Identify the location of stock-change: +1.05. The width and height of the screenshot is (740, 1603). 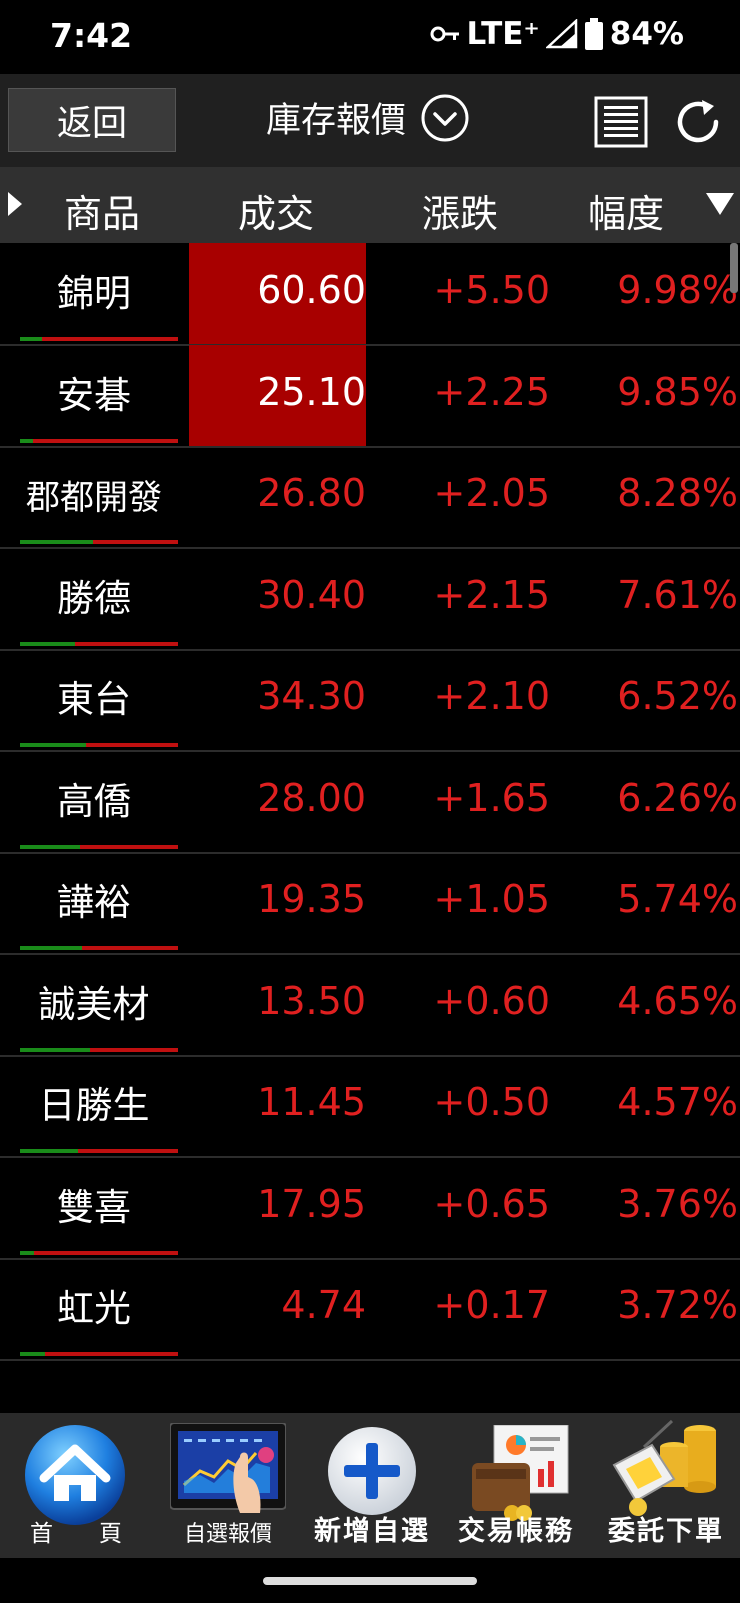
(491, 899).